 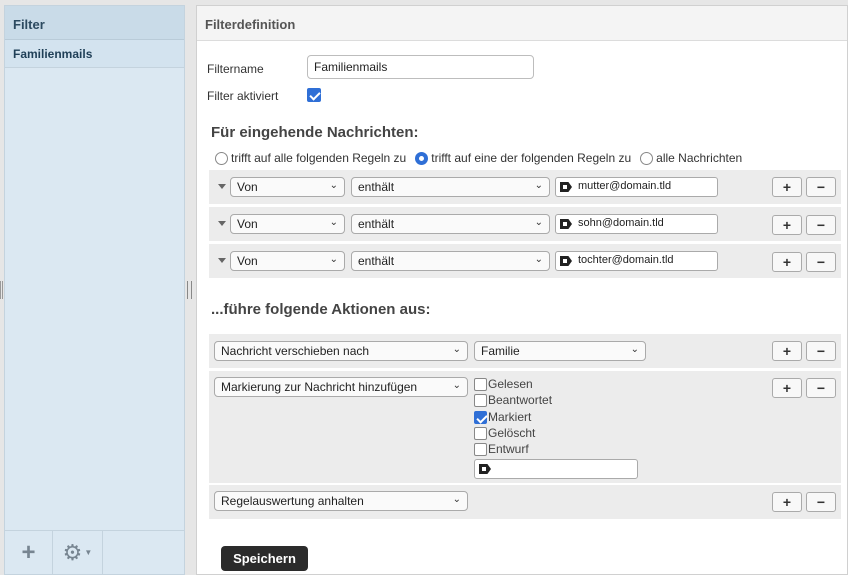 What do you see at coordinates (94, 23) in the screenshot?
I see `sidebar-title: Filter` at bounding box center [94, 23].